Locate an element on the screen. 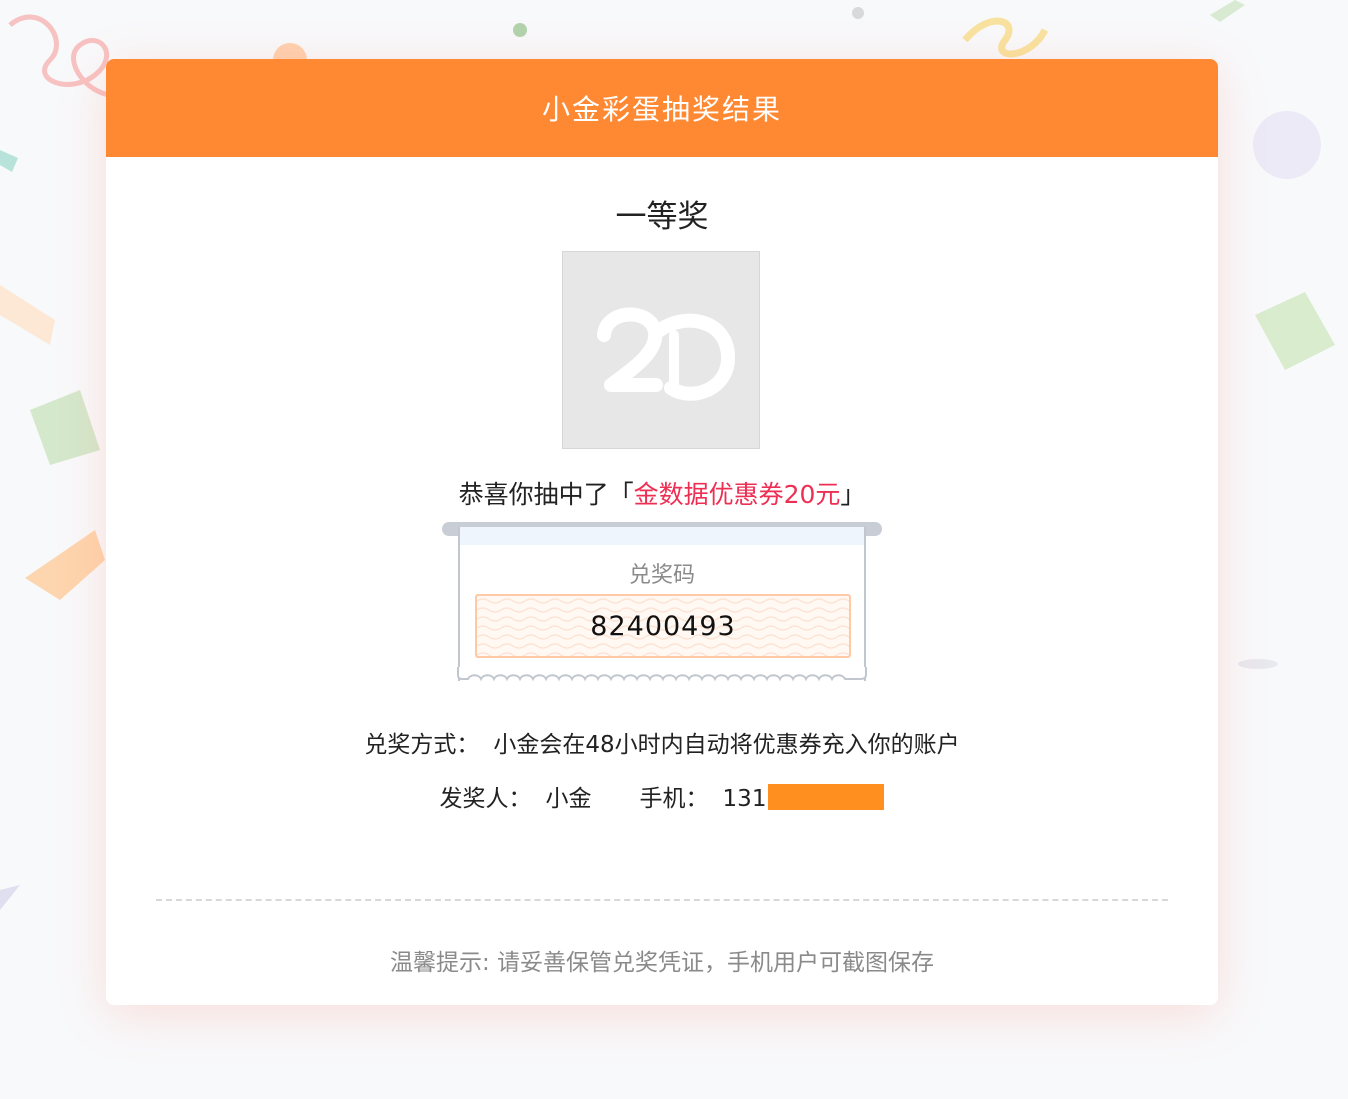 The width and height of the screenshot is (1348, 1099). congrats-suffix: 」 is located at coordinates (853, 494).